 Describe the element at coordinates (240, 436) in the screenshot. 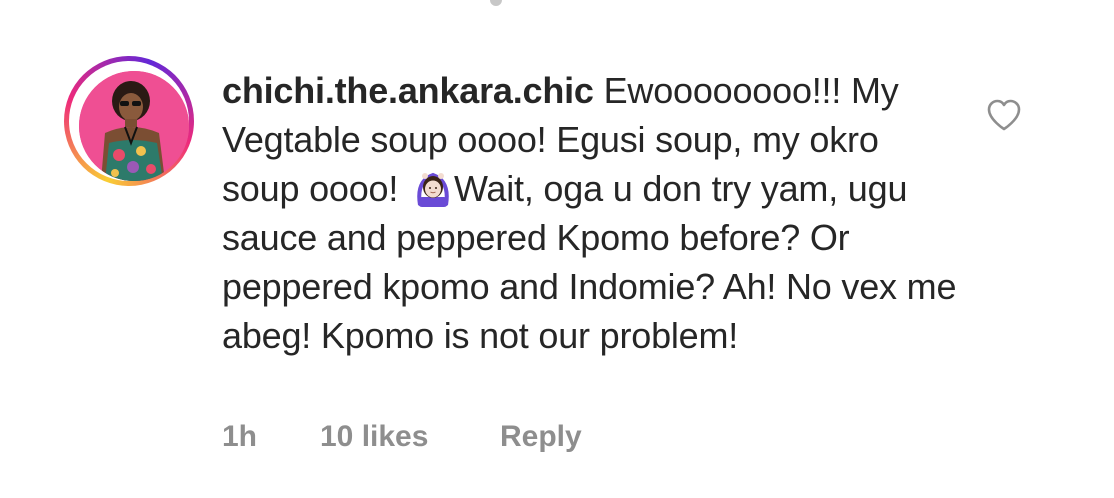

I see `comment-time: 1h` at that location.